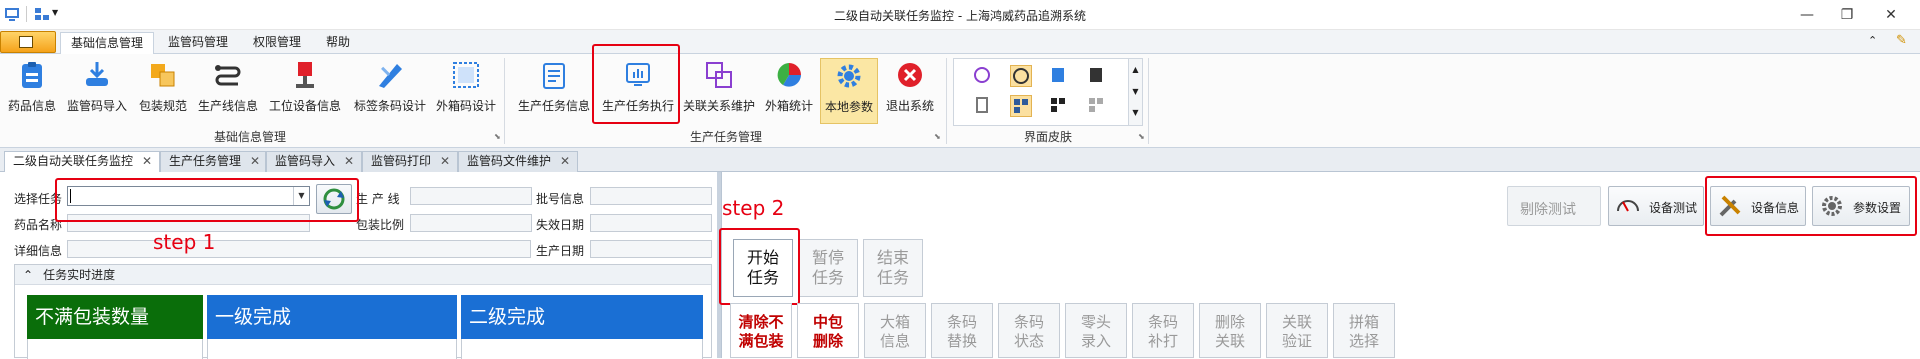  I want to click on op-label-line2: 补打, so click(1162, 341).